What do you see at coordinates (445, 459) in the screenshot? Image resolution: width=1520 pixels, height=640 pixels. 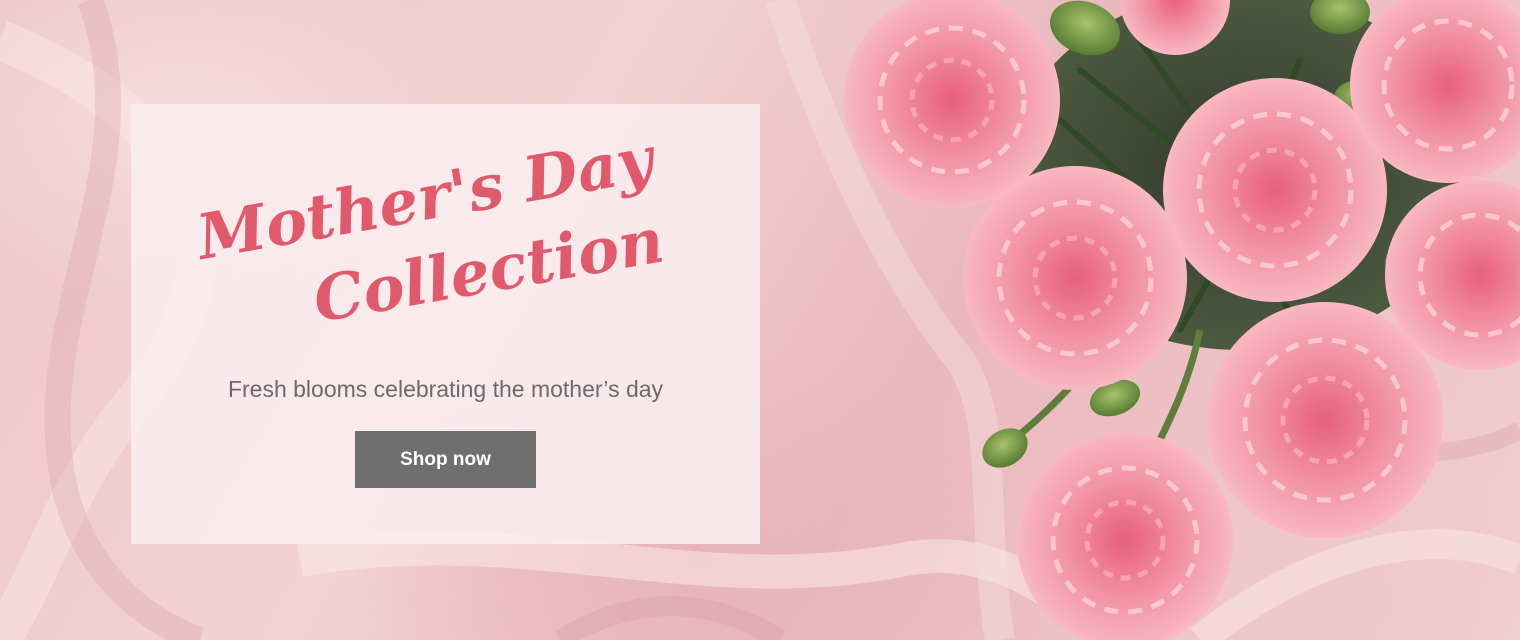 I see `shop-now-button: Shop now` at bounding box center [445, 459].